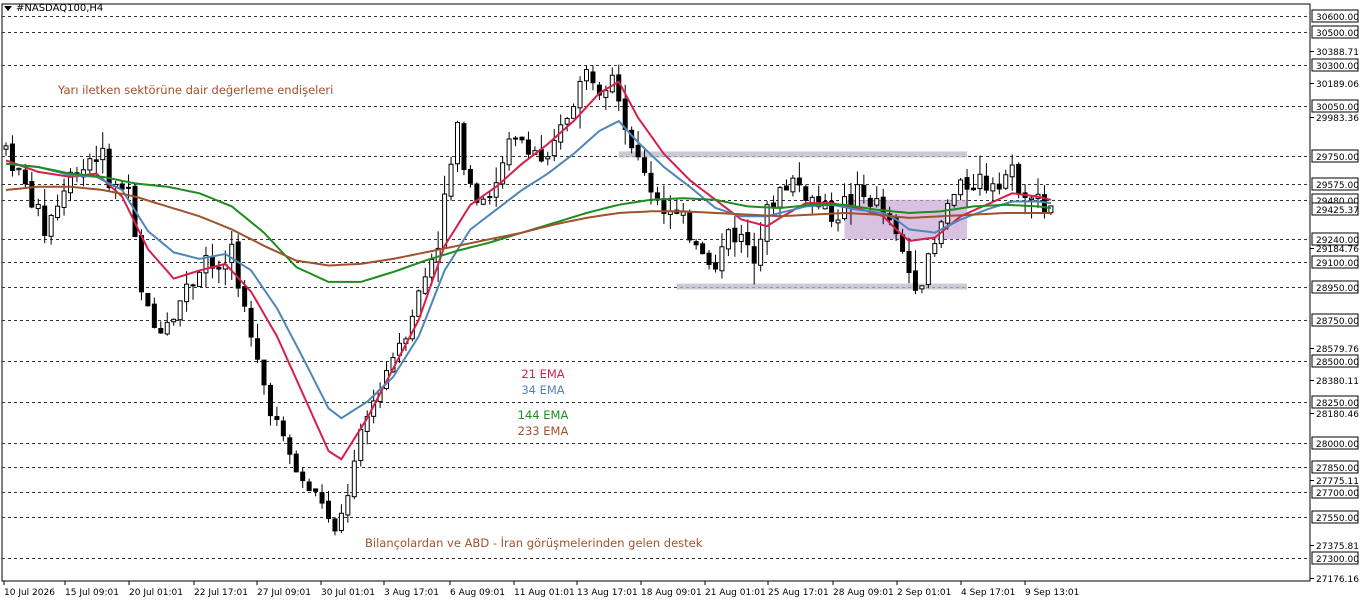 The height and width of the screenshot is (607, 1362). I want to click on time-tick-label: 20 Jul 01:01, so click(156, 593).